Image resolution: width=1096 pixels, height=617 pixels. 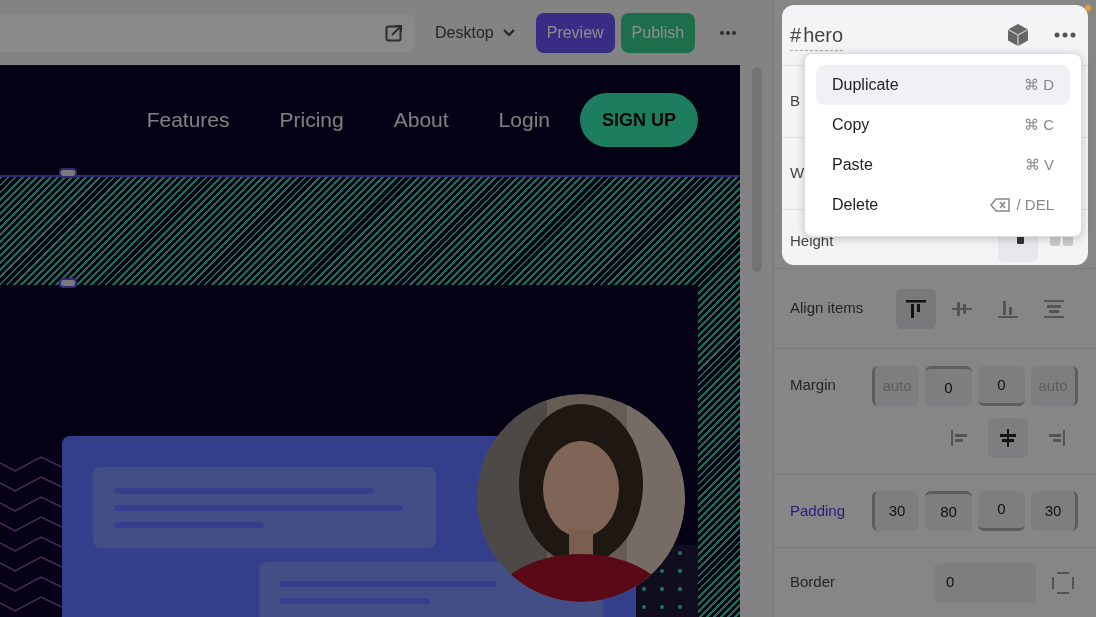 I want to click on property-label: Height, so click(x=812, y=241).